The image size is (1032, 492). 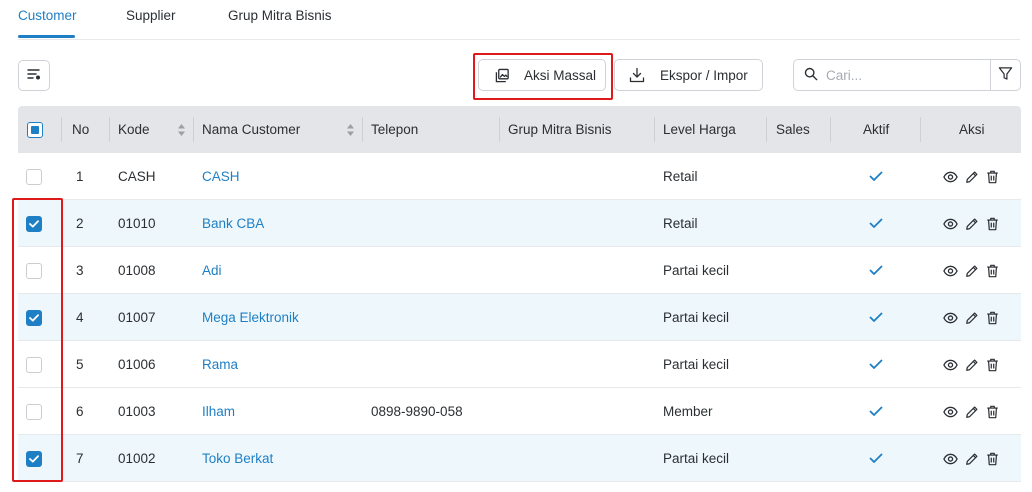 I want to click on cell-no: 6, so click(x=80, y=411).